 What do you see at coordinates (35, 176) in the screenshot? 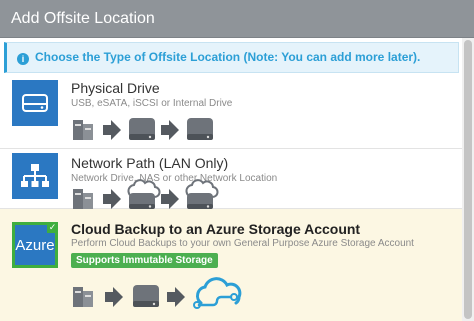
I see `network-icon` at bounding box center [35, 176].